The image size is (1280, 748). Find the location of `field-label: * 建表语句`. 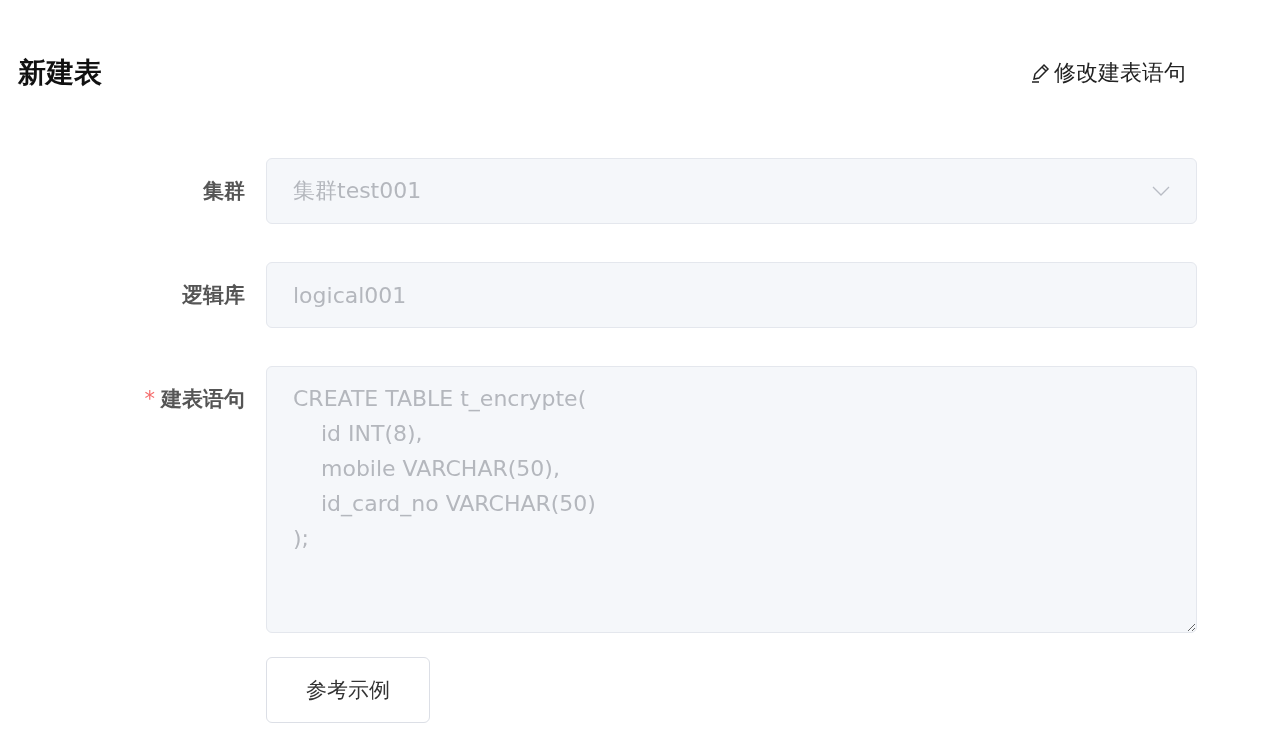

field-label: * 建表语句 is located at coordinates (194, 399).